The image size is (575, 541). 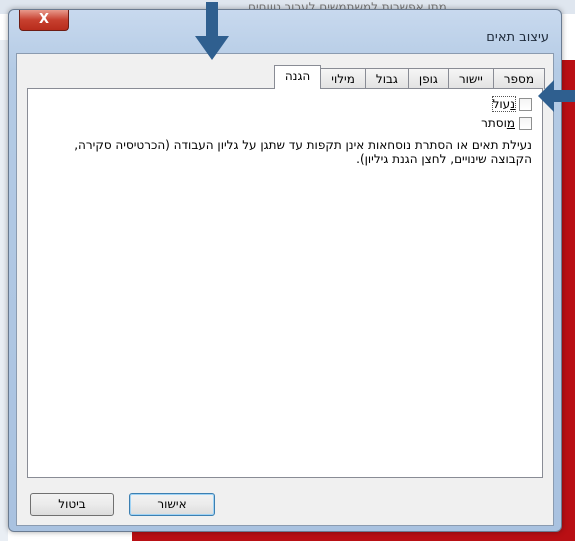 I want to click on hidden-option: מוסתר, so click(x=506, y=123).